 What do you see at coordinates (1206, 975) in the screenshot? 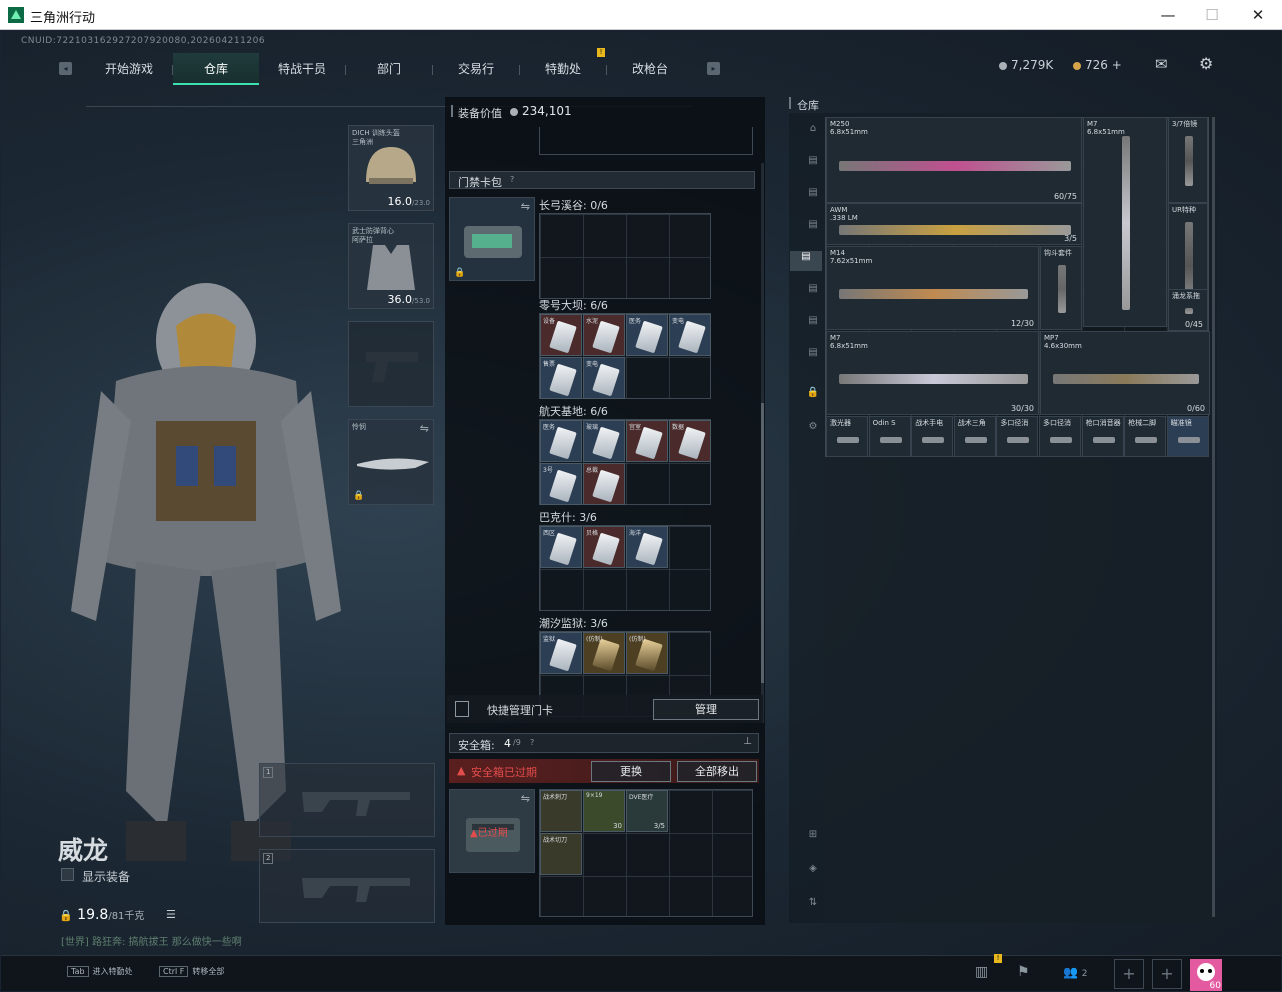
I see `player-avatar: 60` at bounding box center [1206, 975].